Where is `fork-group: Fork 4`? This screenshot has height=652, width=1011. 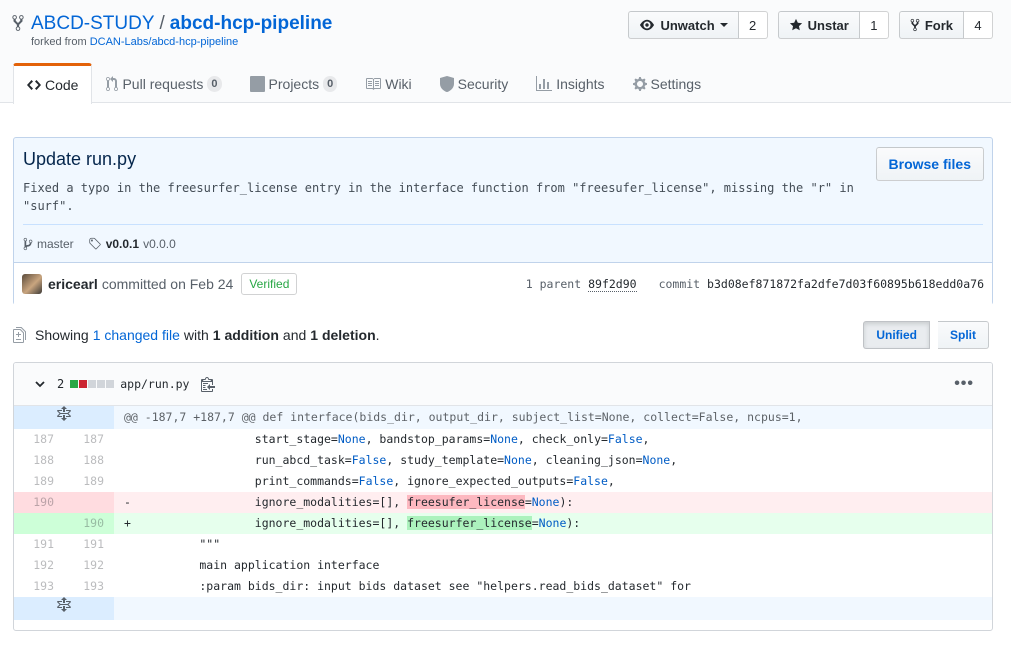 fork-group: Fork 4 is located at coordinates (945, 25).